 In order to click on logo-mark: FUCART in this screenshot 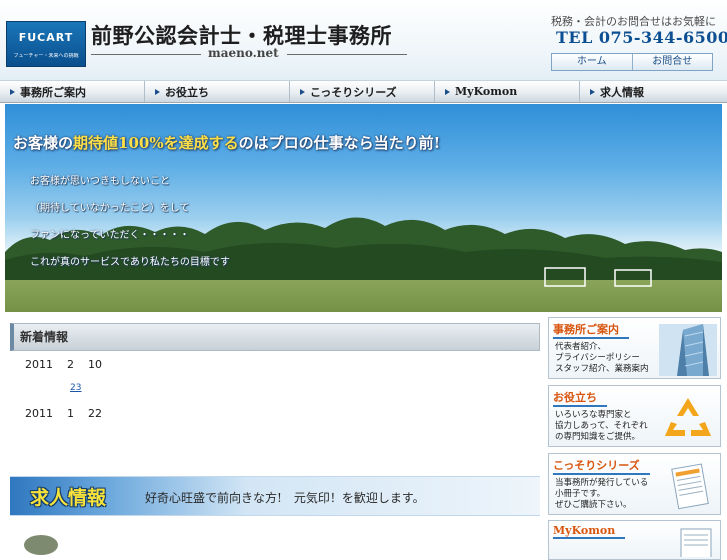, I will do `click(46, 37)`.